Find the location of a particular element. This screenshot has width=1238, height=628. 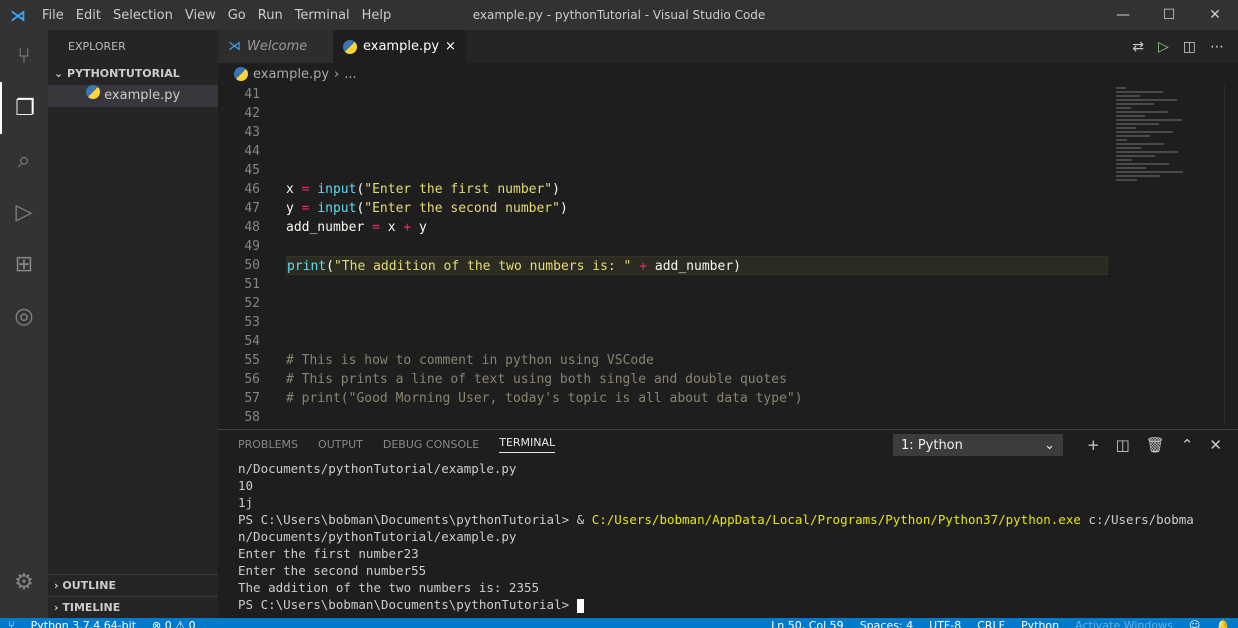

line-number: 54 is located at coordinates (252, 341).